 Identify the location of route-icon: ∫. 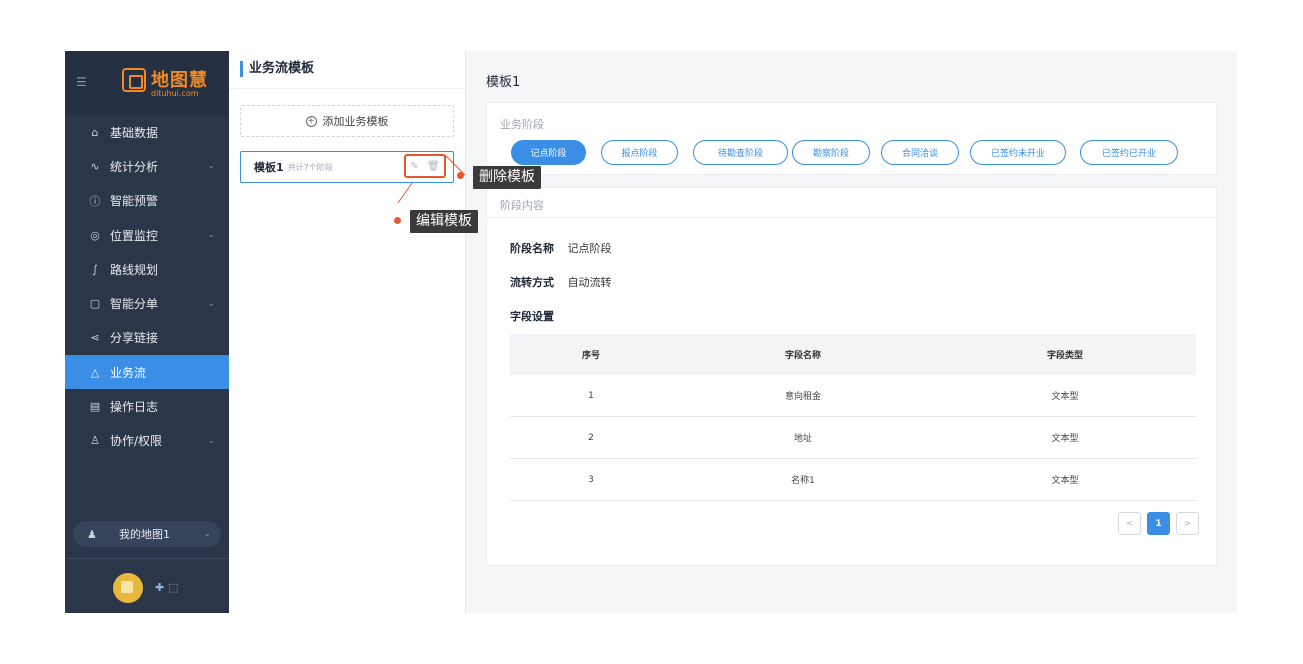
(95, 269).